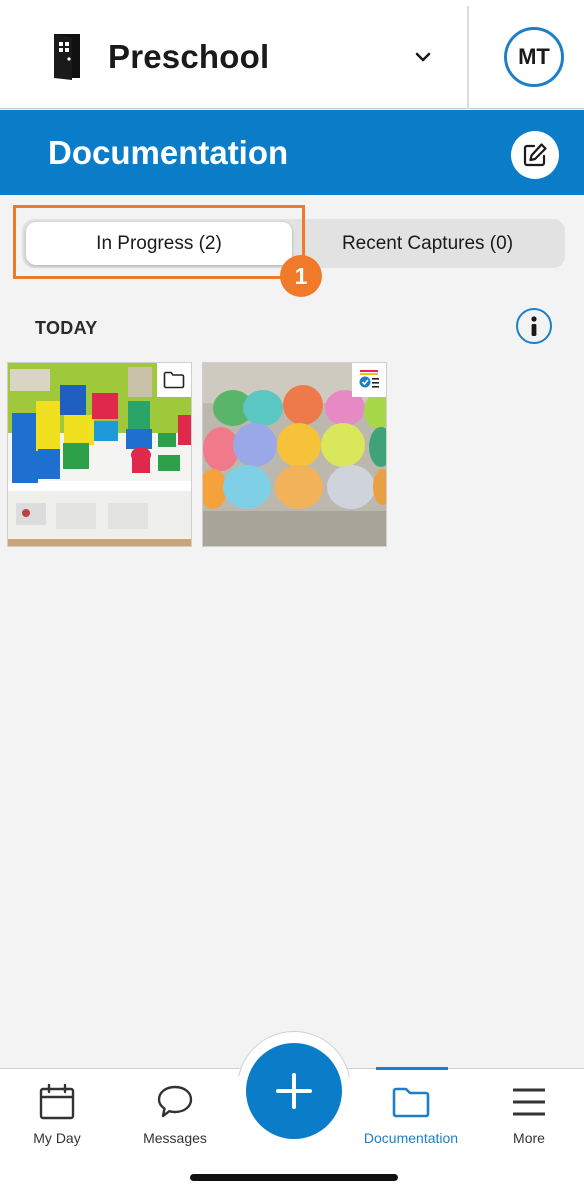 This screenshot has width=584, height=1192. What do you see at coordinates (188, 57) in the screenshot?
I see `site-name: Preschool` at bounding box center [188, 57].